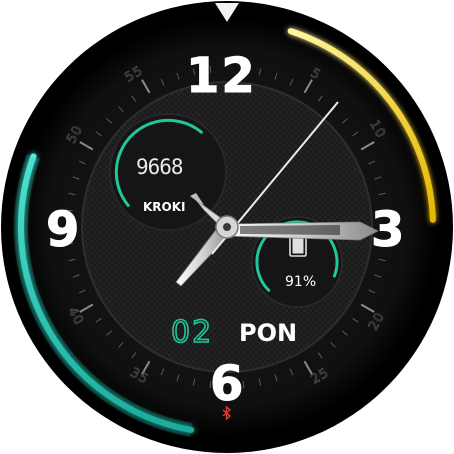 The height and width of the screenshot is (454, 454). Describe the element at coordinates (301, 282) in the screenshot. I see `battery-value: 91%` at that location.